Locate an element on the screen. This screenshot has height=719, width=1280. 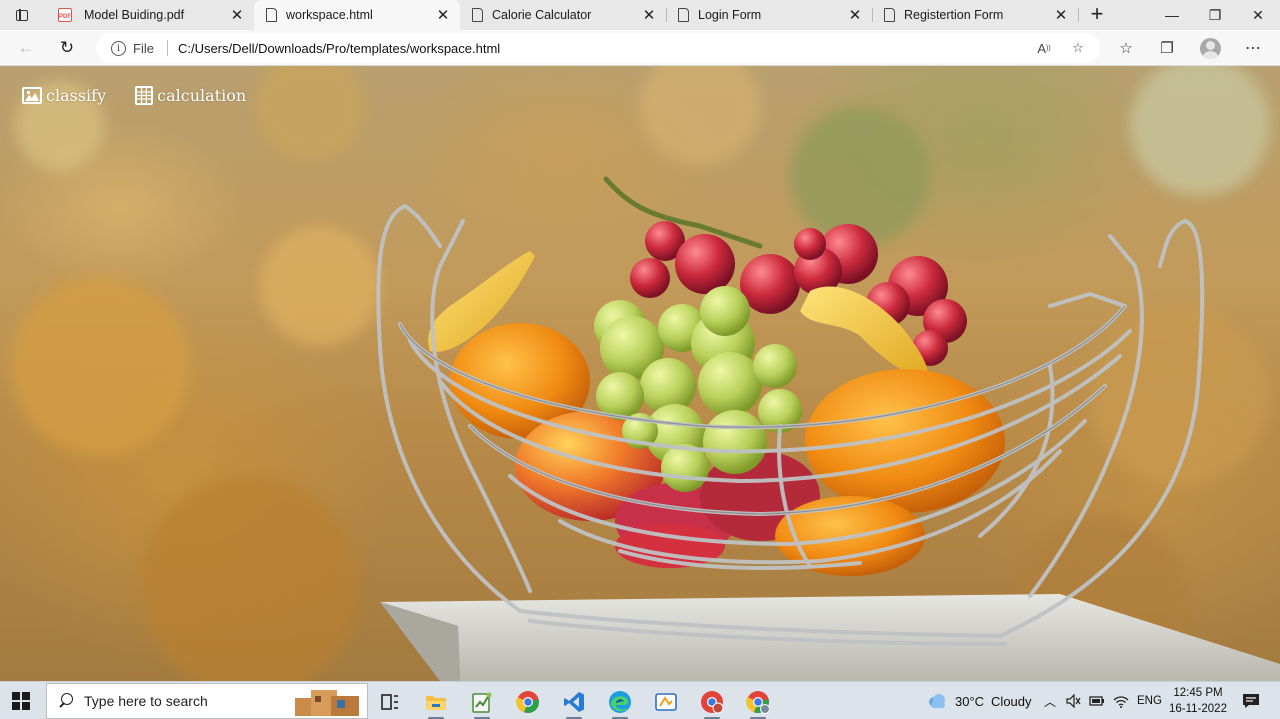
clock-date: 16-11-2022 is located at coordinates (1198, 709).